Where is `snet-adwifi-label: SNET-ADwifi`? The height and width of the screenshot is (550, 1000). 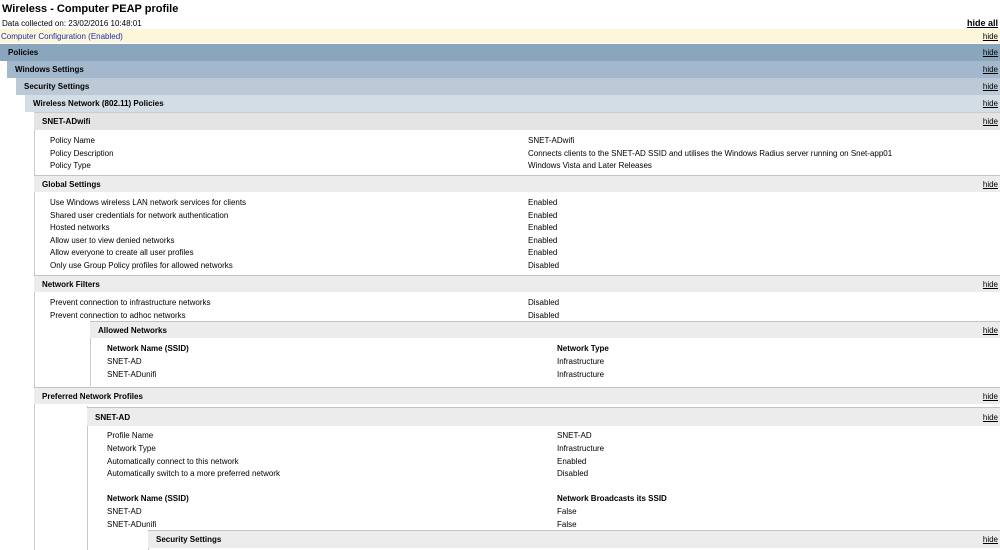 snet-adwifi-label: SNET-ADwifi is located at coordinates (66, 121).